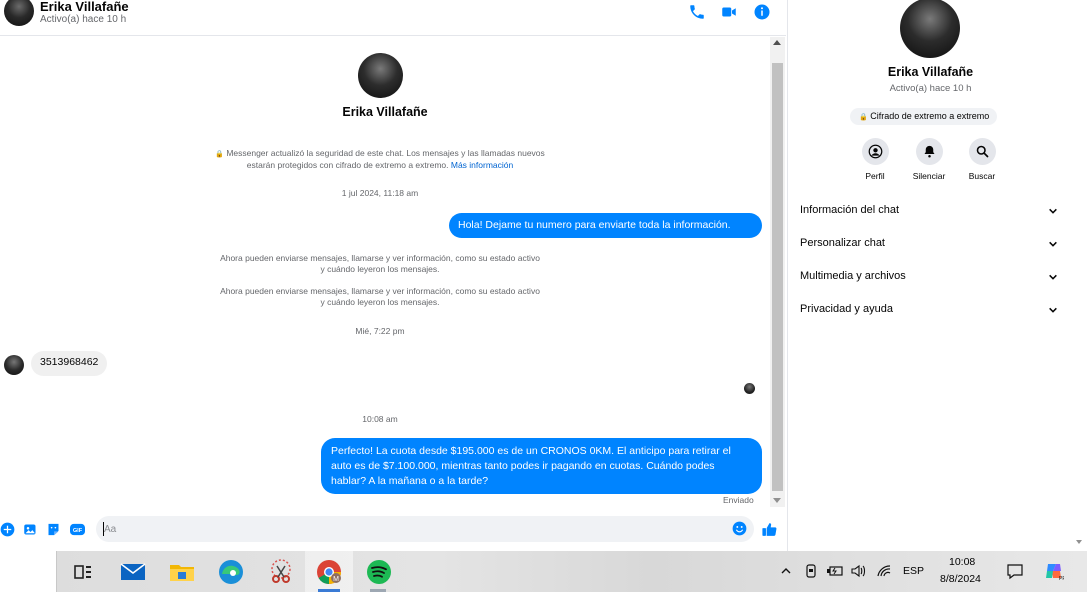 The width and height of the screenshot is (1087, 592). Describe the element at coordinates (762, 12) in the screenshot. I see `info-icon` at that location.